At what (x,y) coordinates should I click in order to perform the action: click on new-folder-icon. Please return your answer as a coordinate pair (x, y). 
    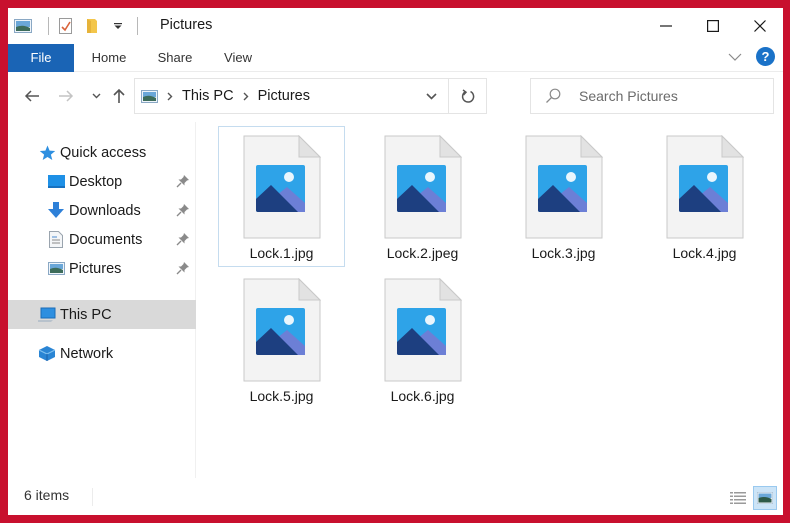
    Looking at the image, I should click on (92, 26).